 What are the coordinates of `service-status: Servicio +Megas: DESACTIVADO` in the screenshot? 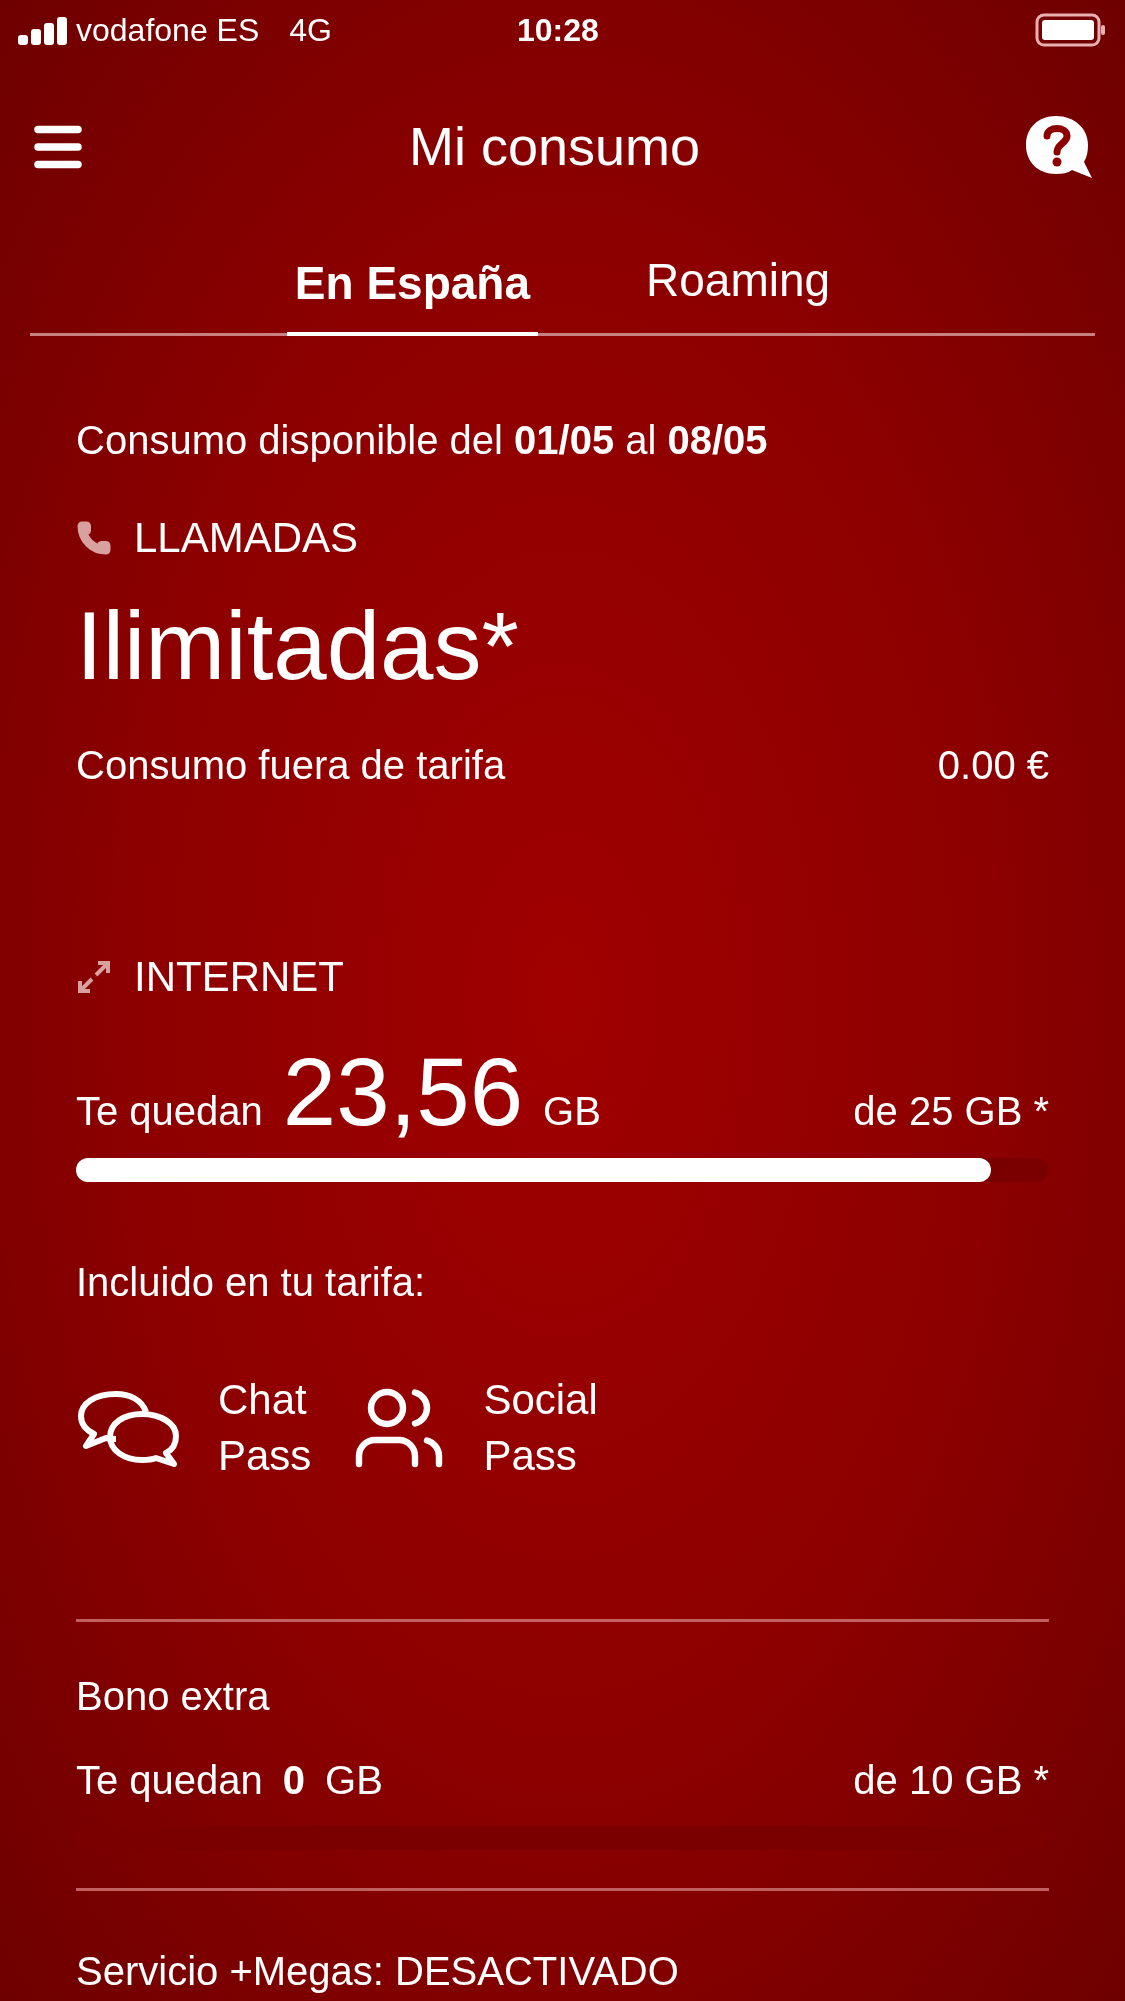 It's located at (378, 1971).